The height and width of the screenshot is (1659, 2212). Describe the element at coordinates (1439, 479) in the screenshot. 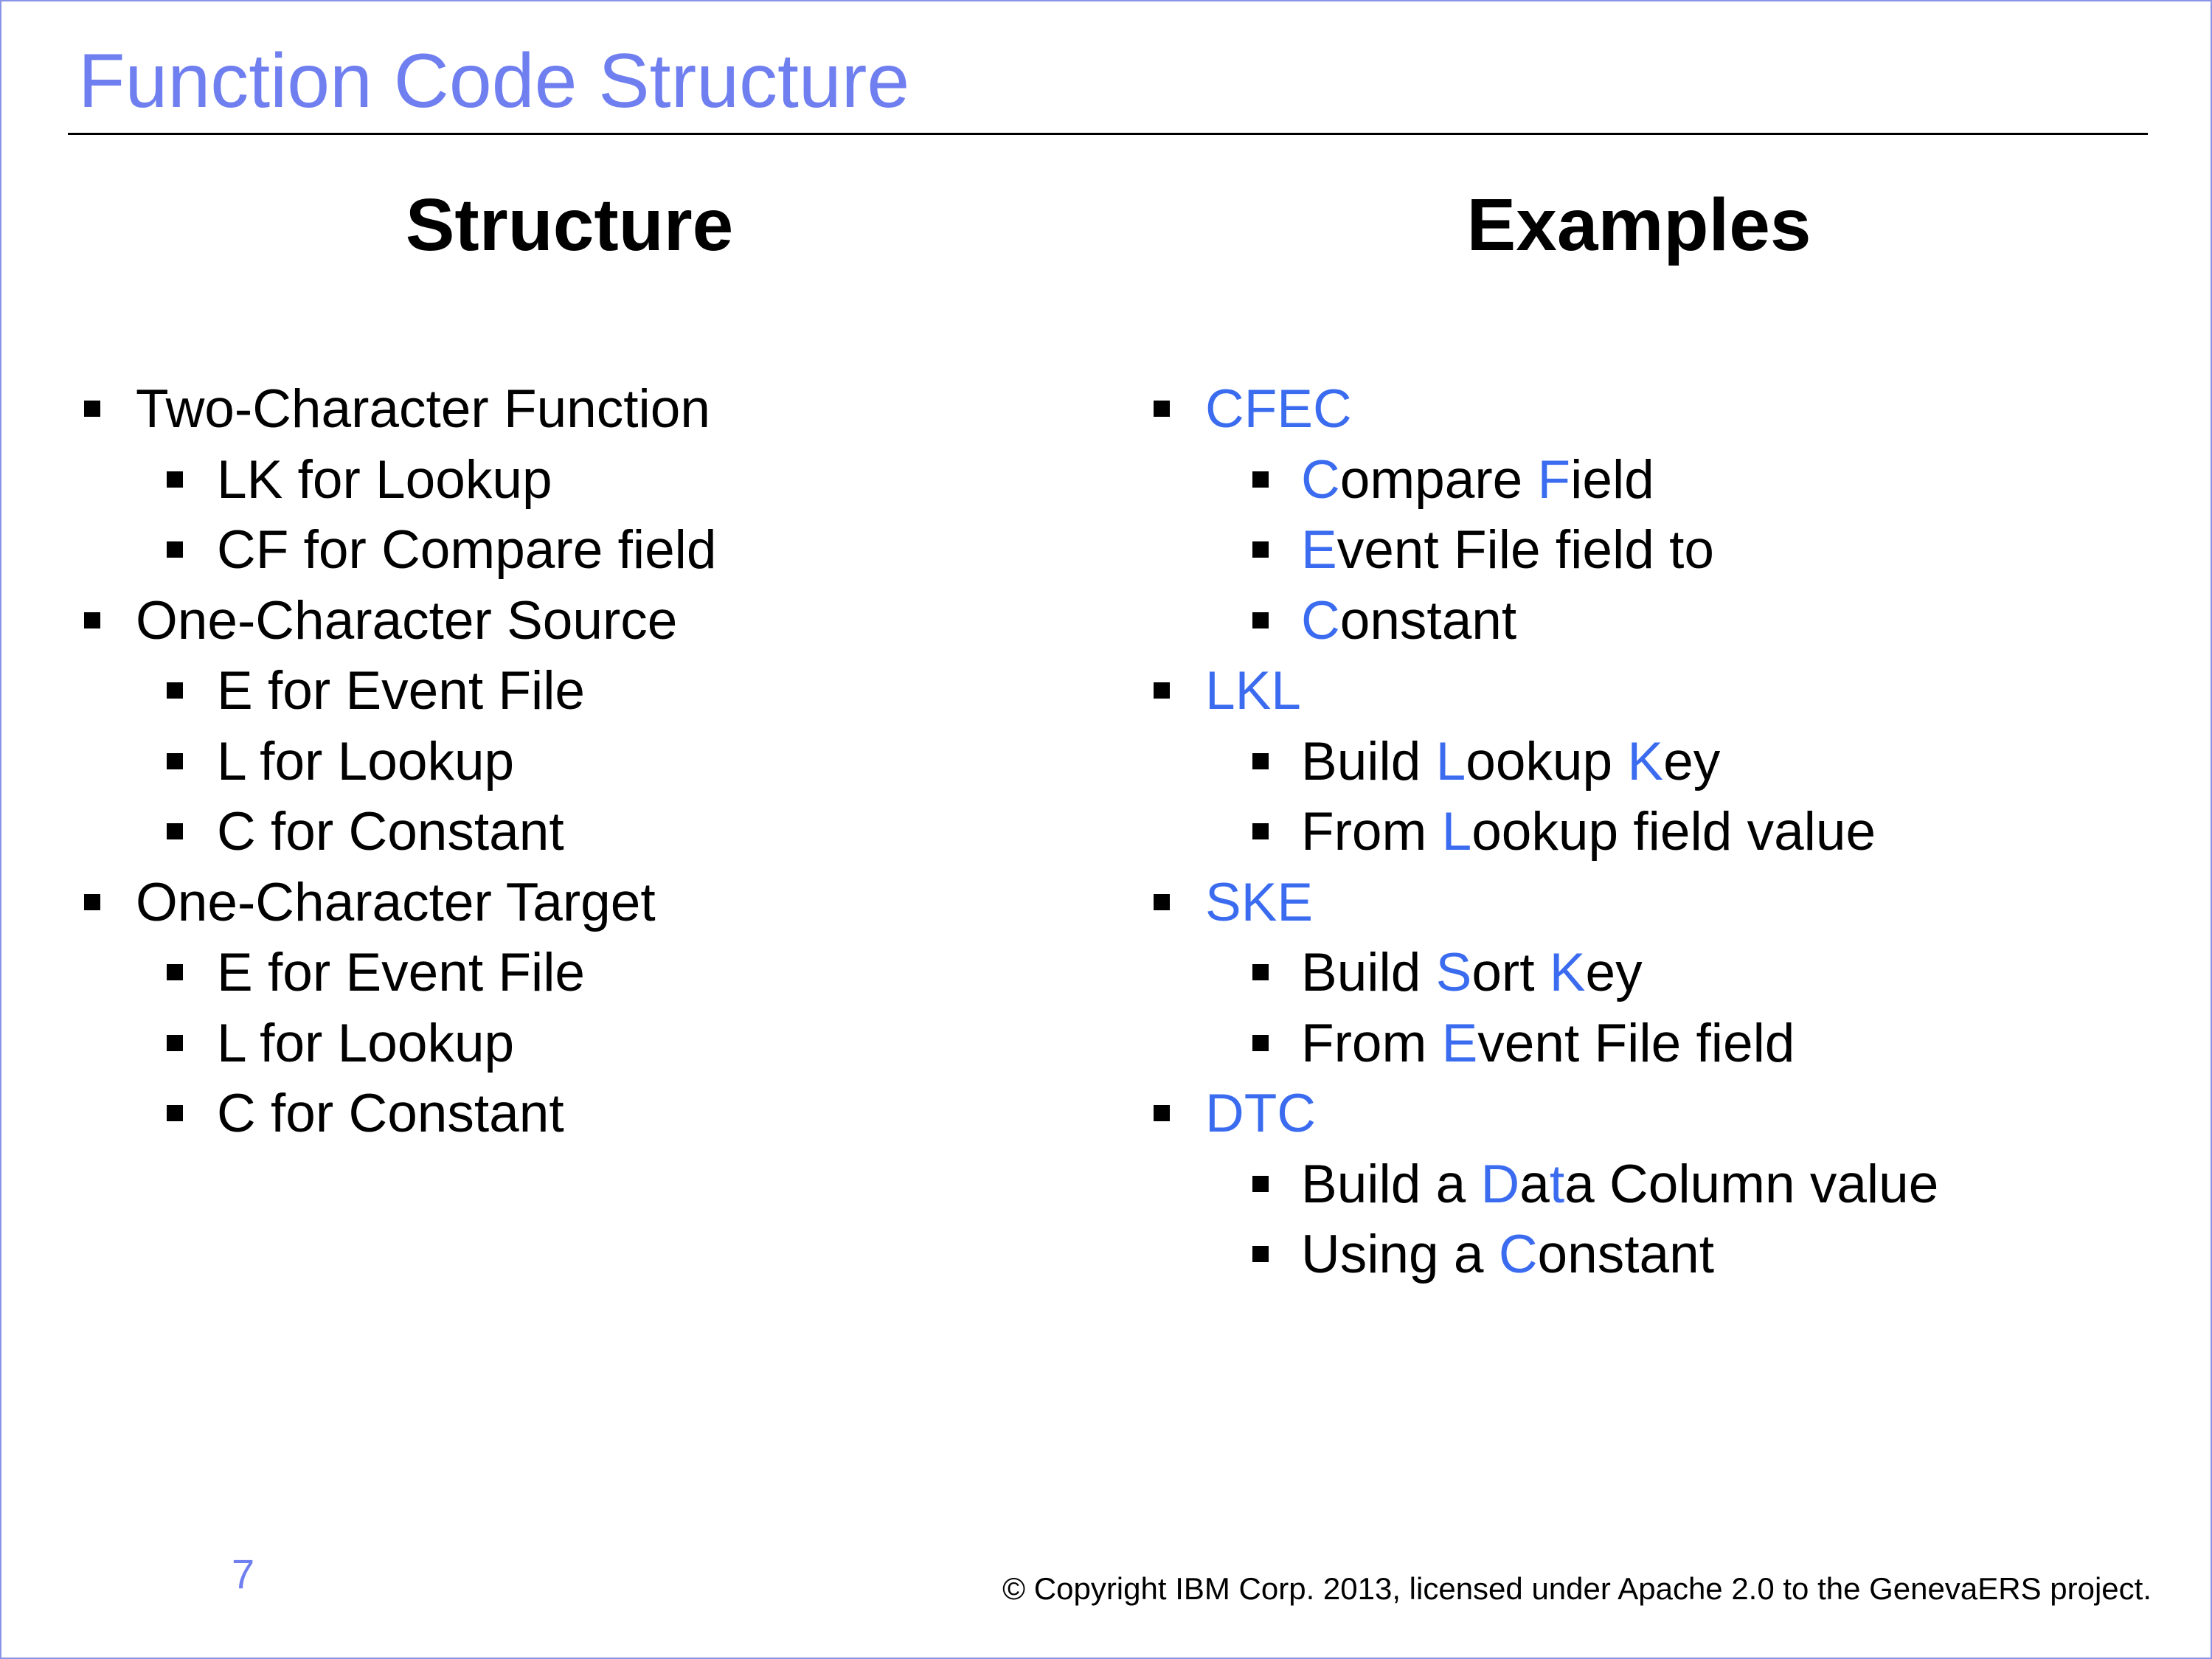

I see `text-segment: ompare` at that location.